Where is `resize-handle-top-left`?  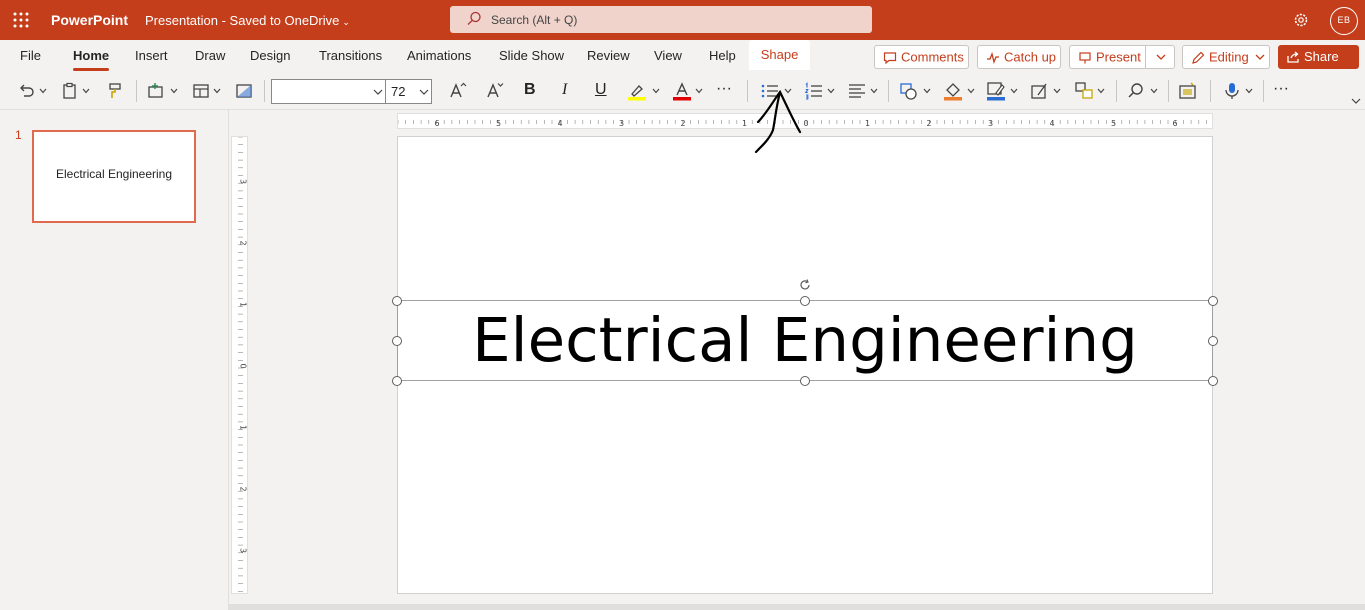 resize-handle-top-left is located at coordinates (397, 301).